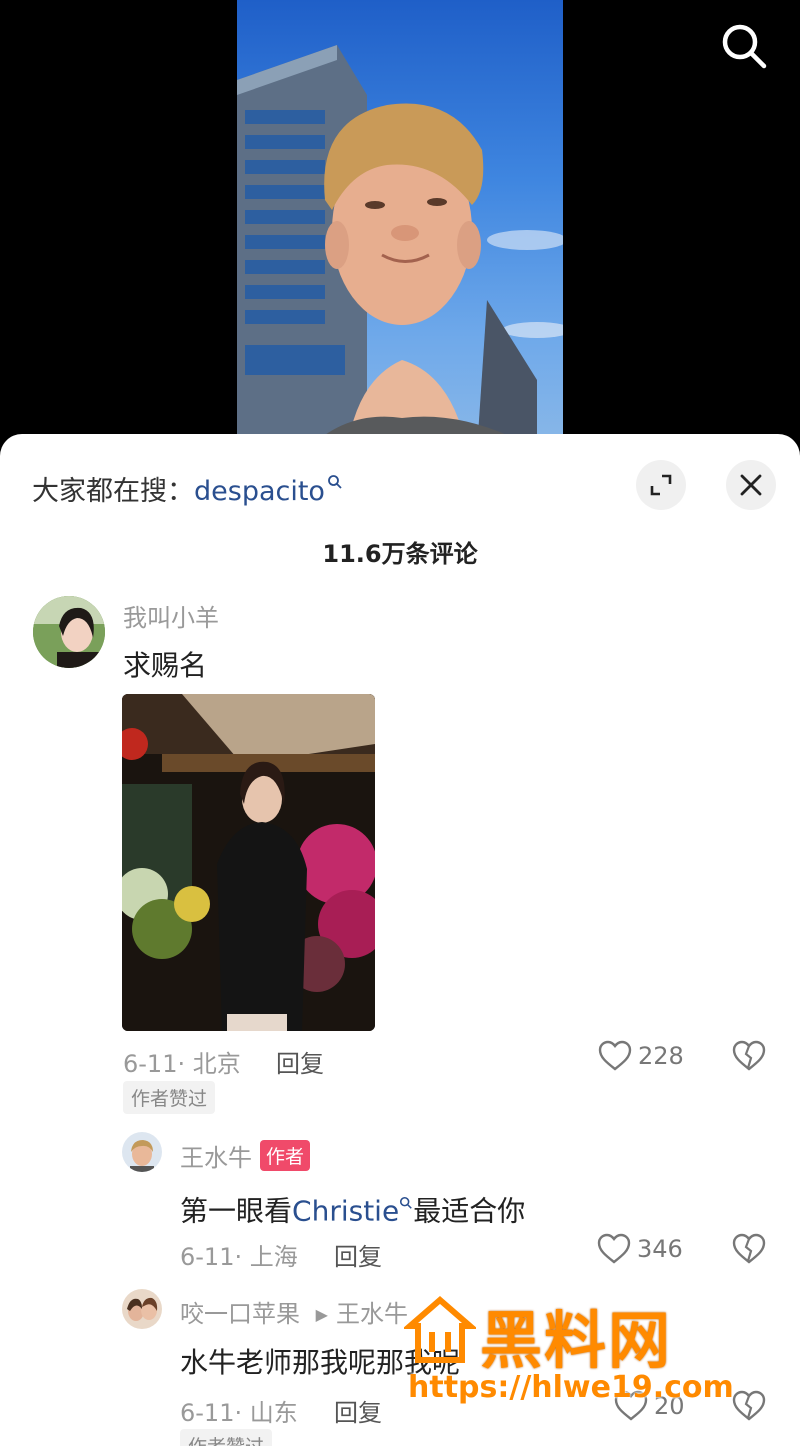 Image resolution: width=800 pixels, height=1446 pixels. I want to click on like-button: 20, so click(649, 1406).